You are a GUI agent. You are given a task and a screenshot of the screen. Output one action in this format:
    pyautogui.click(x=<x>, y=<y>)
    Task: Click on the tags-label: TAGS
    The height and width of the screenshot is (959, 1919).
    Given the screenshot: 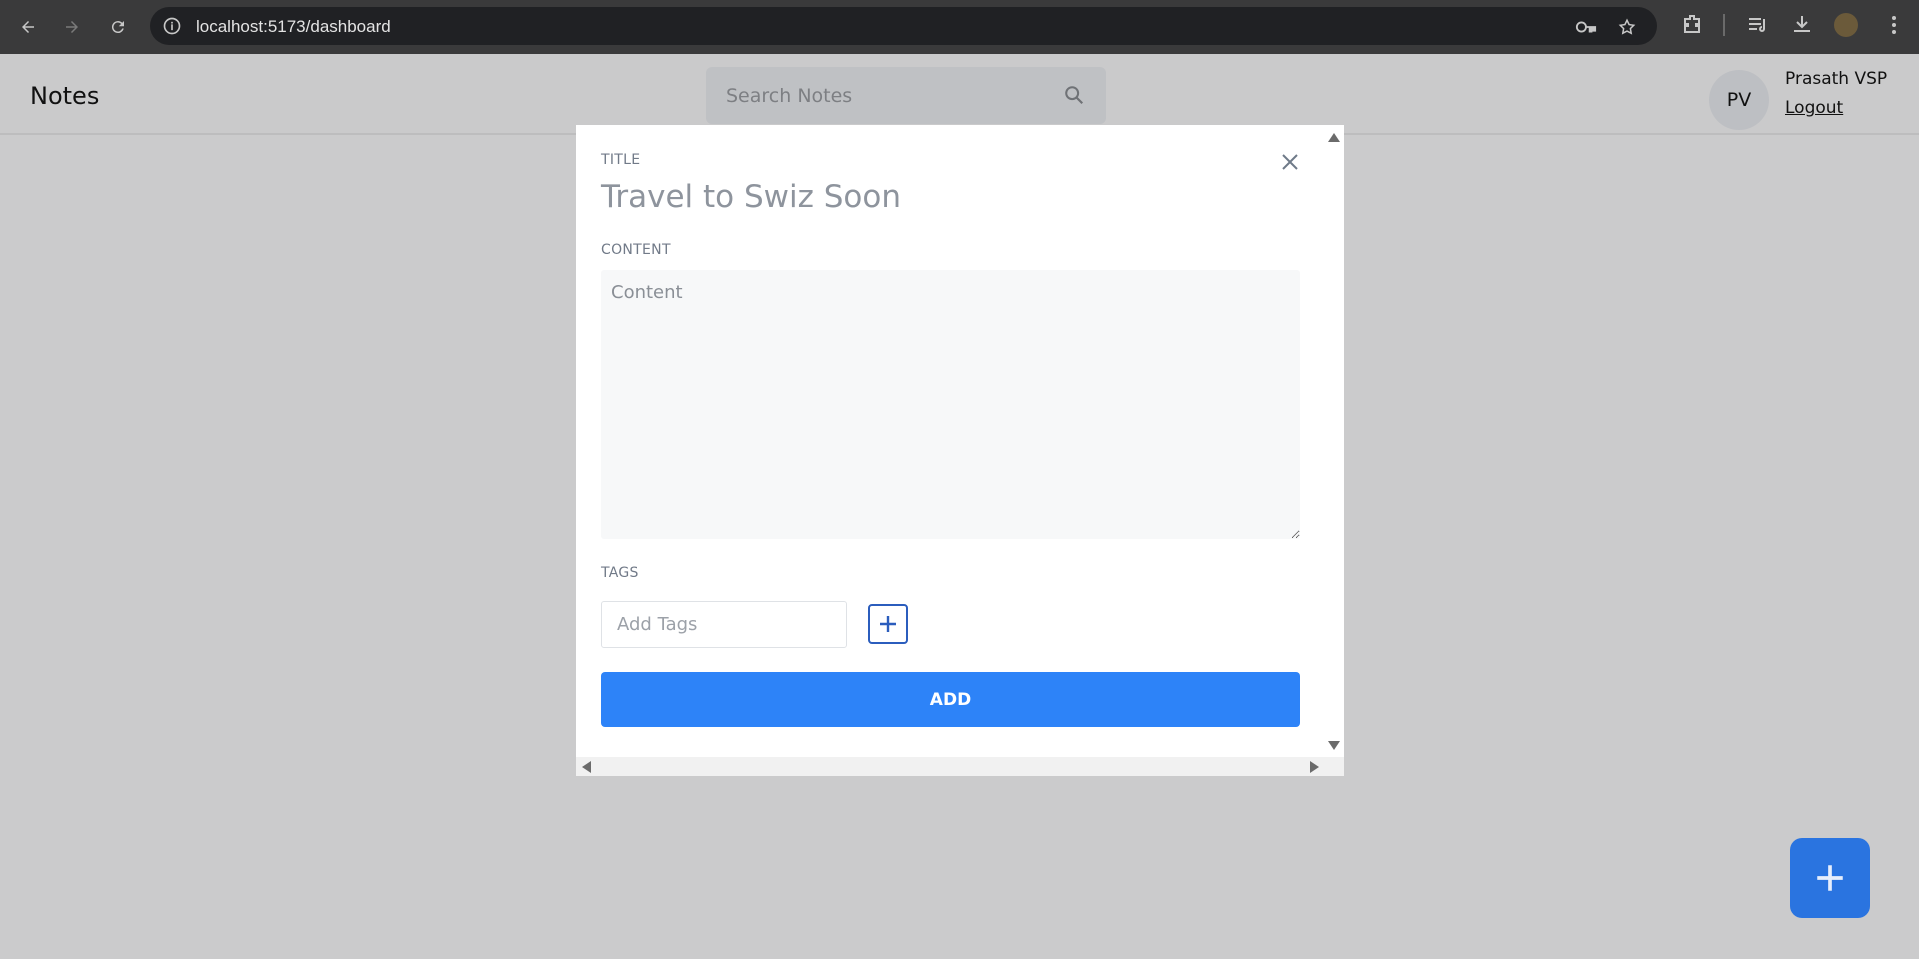 What is the action you would take?
    pyautogui.click(x=620, y=573)
    